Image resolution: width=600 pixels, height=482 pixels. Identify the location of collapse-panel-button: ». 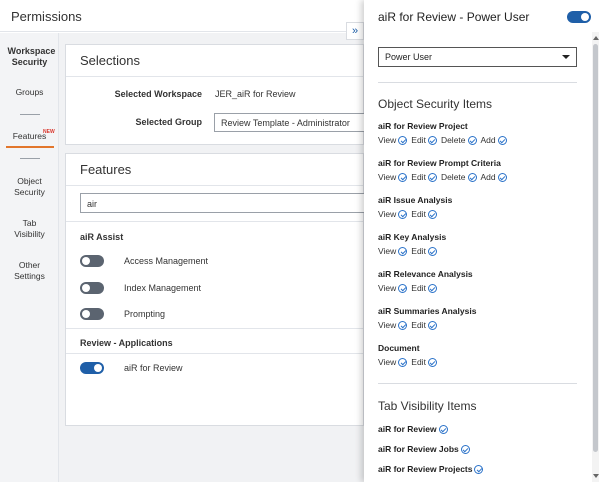
(355, 31).